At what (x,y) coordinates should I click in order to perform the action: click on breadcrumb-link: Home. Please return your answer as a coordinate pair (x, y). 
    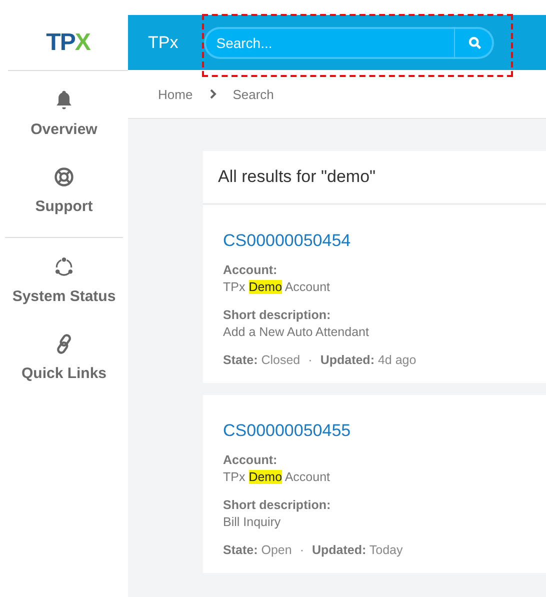
    Looking at the image, I should click on (175, 94).